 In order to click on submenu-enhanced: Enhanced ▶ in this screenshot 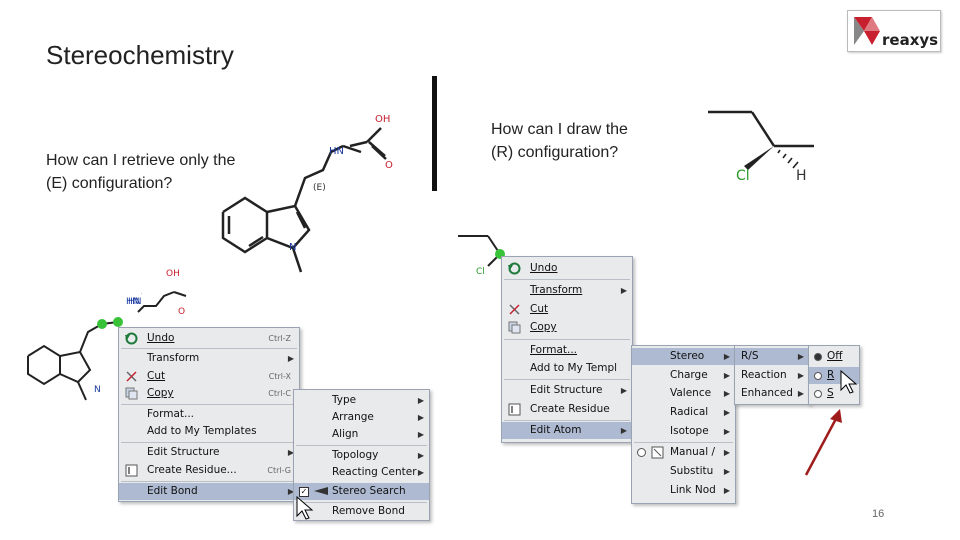, I will do `click(772, 393)`.